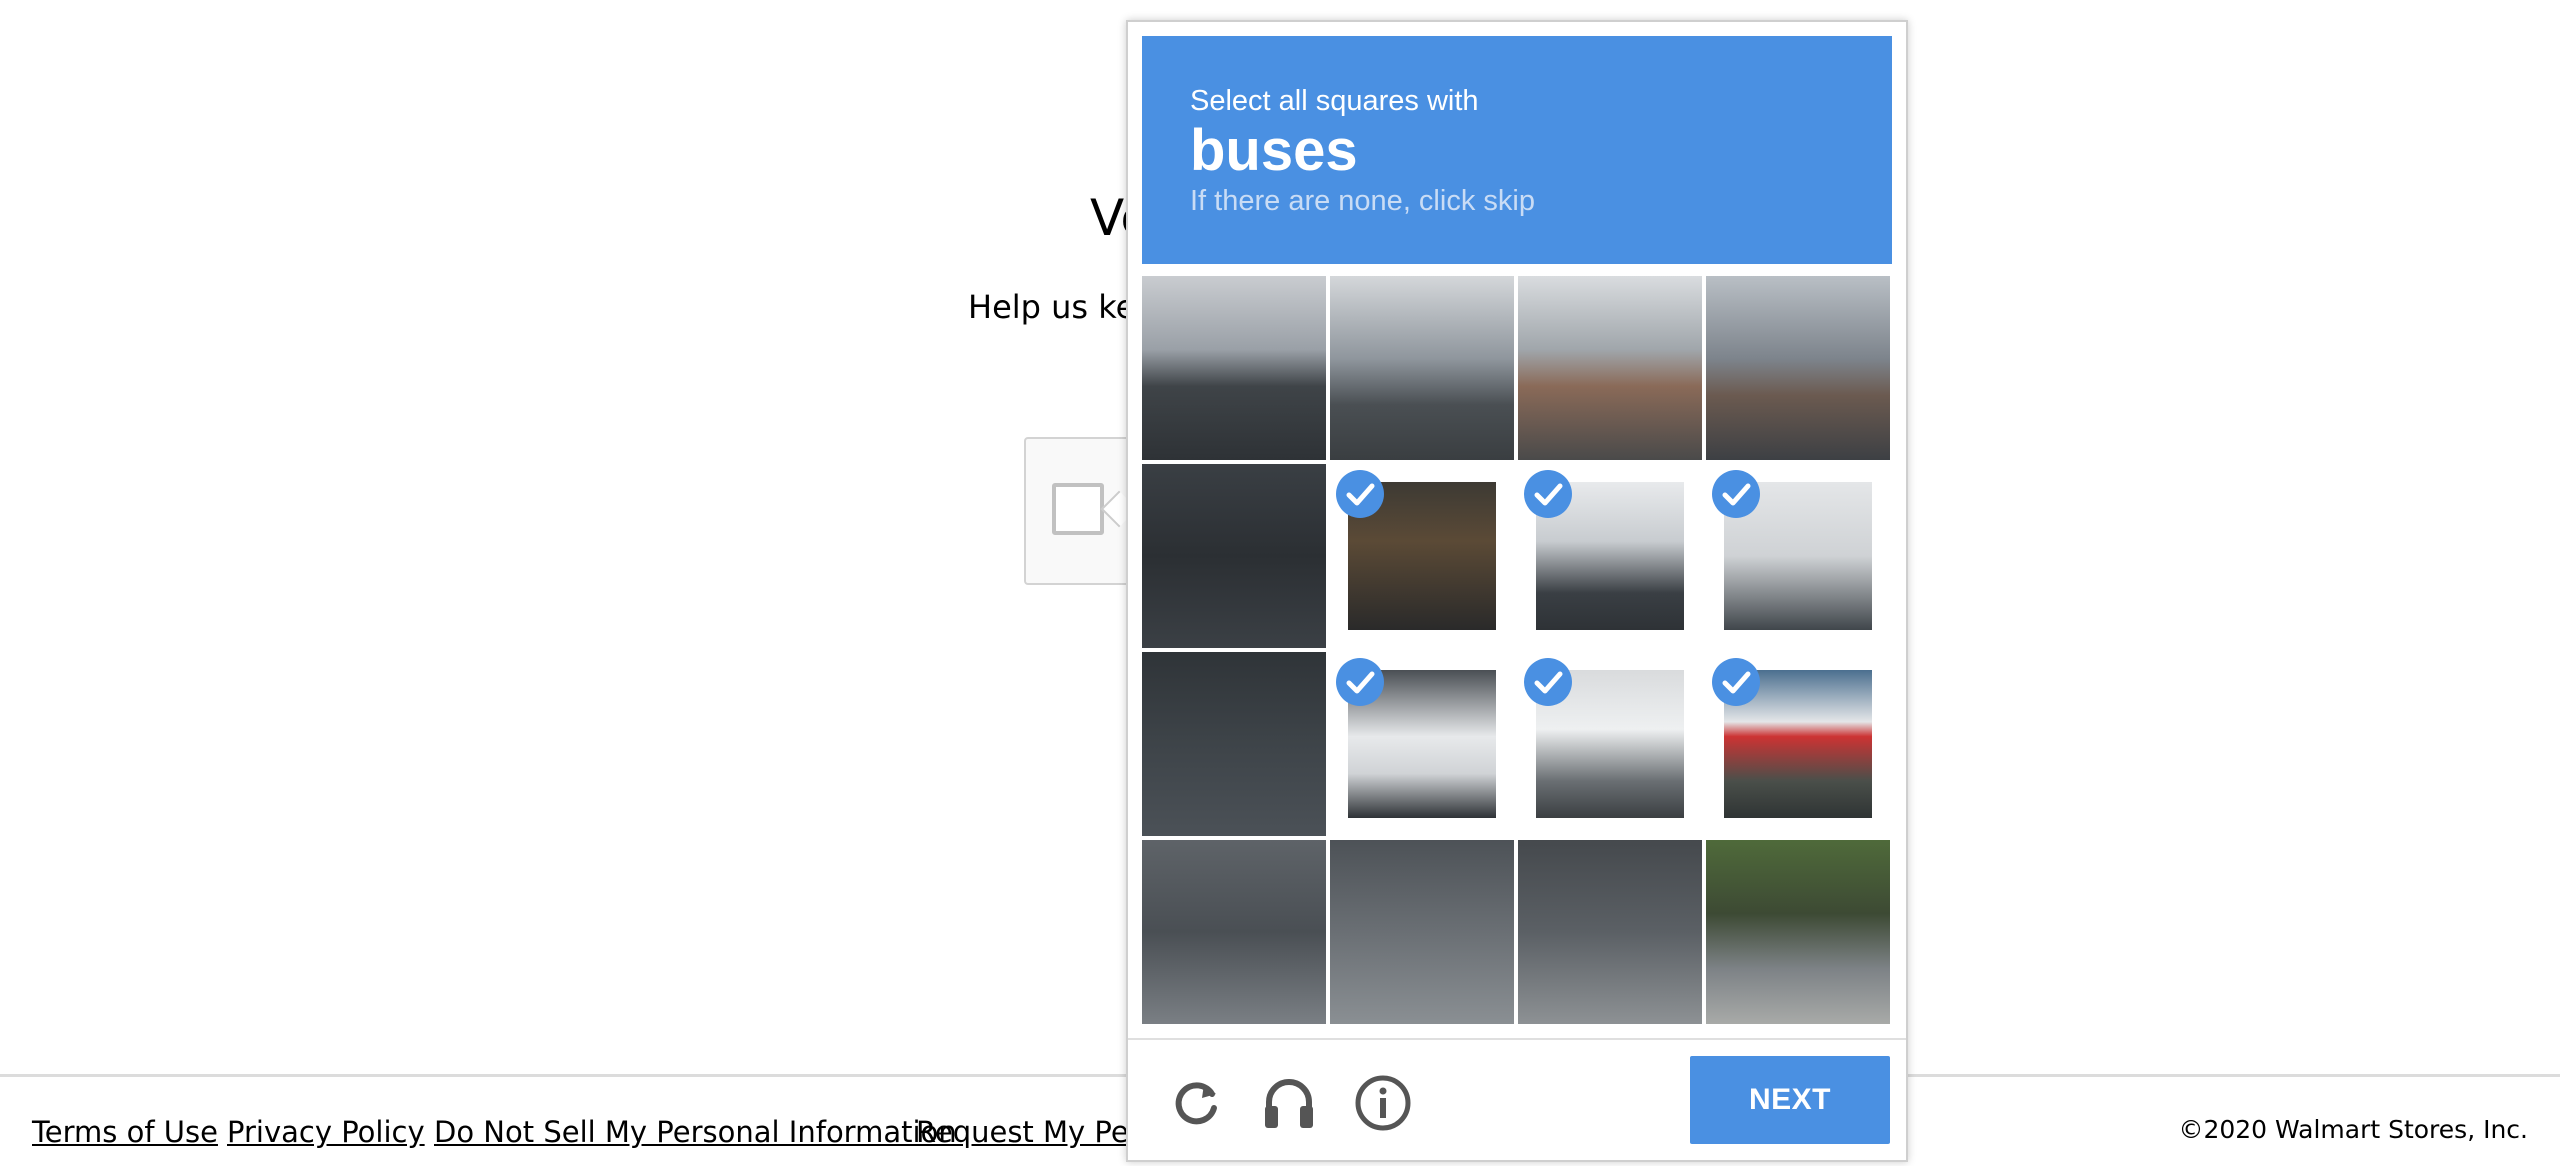 This screenshot has width=2560, height=1166. I want to click on reload-icon, so click(1197, 1103).